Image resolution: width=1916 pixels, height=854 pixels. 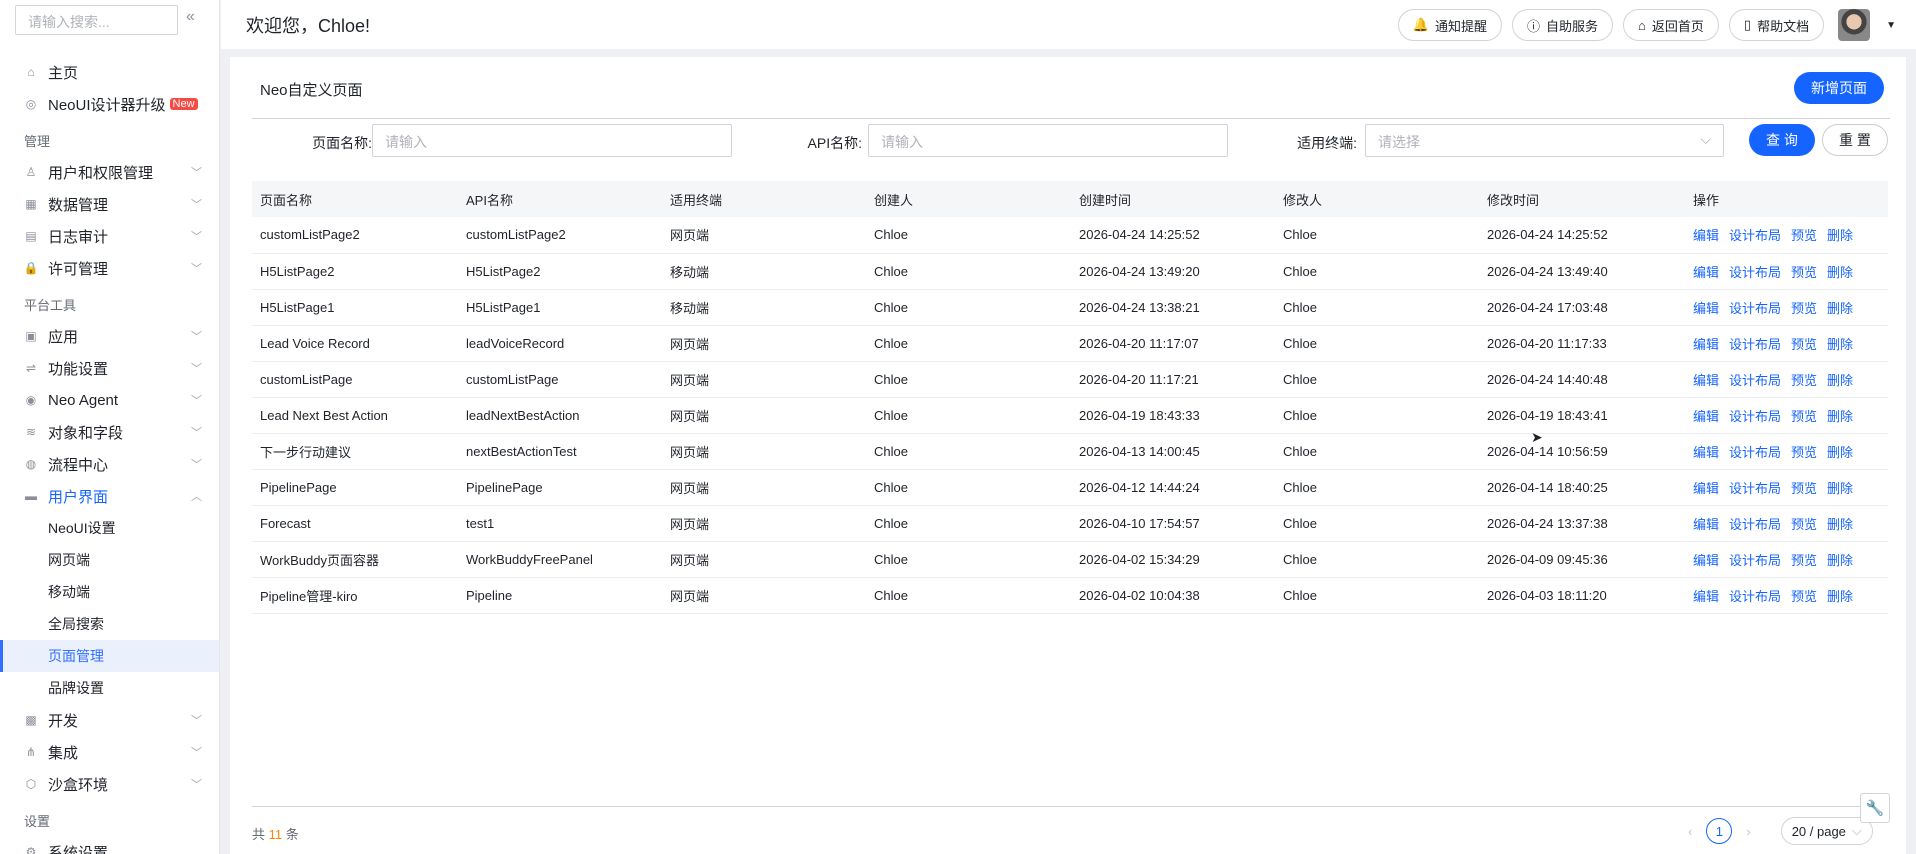 I want to click on sidebar-subitem: 网页端, so click(x=109, y=560).